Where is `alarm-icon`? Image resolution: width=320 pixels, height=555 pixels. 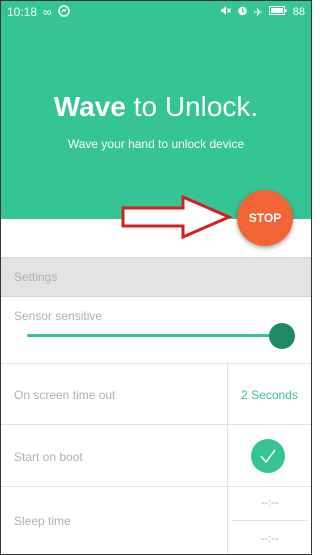
alarm-icon is located at coordinates (242, 12).